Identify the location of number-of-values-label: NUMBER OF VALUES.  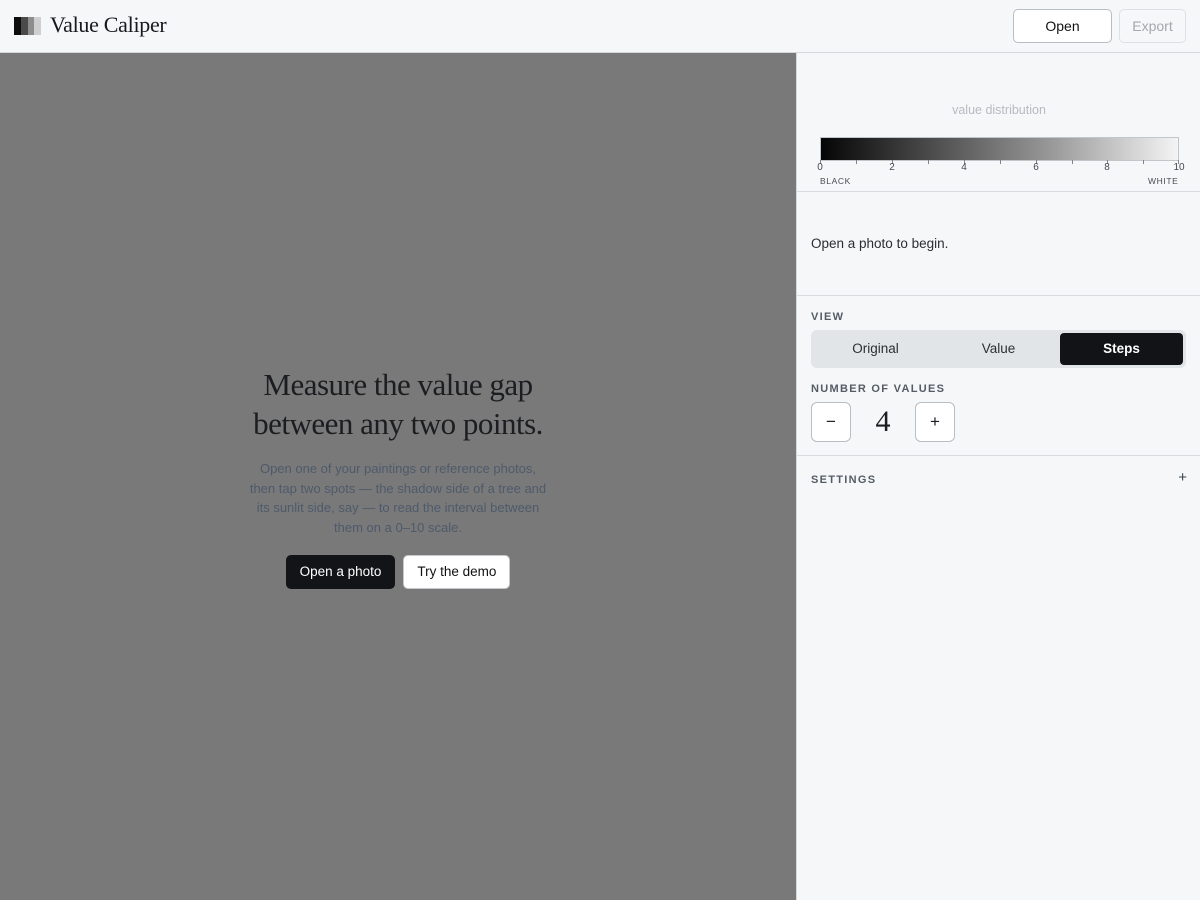
(878, 389).